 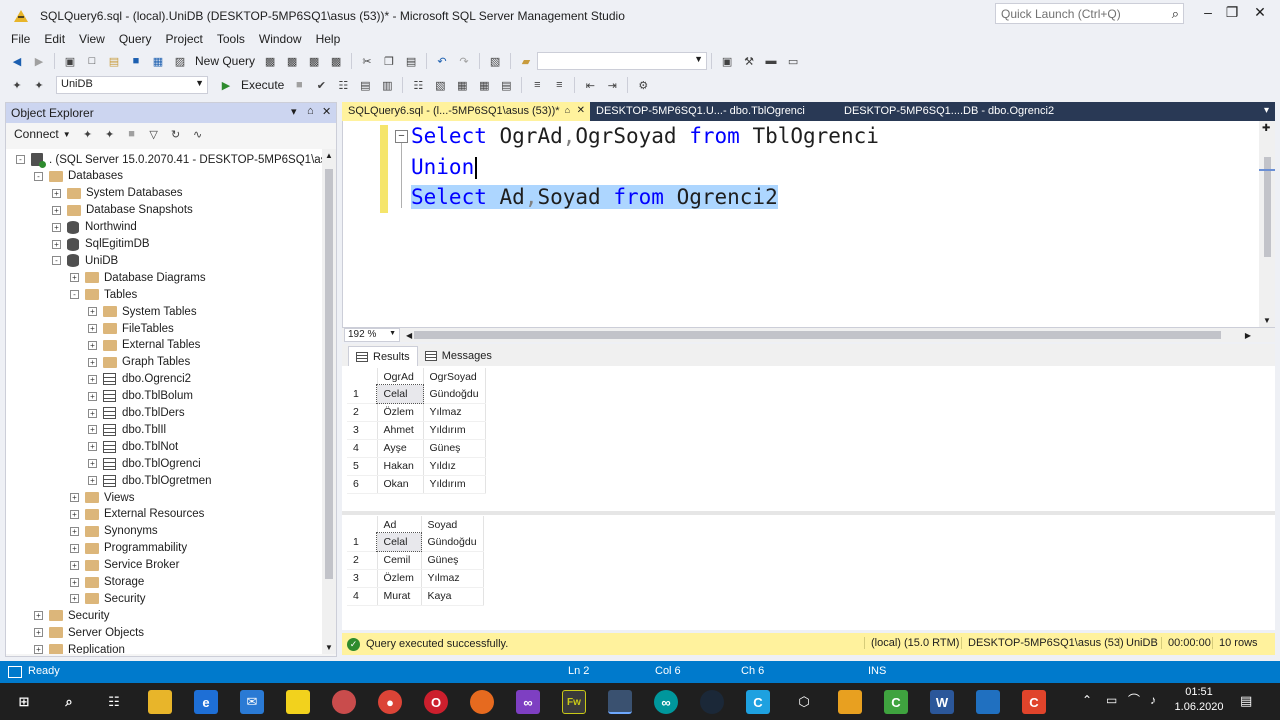 What do you see at coordinates (298, 702) in the screenshot?
I see `sticky-notes-icon` at bounding box center [298, 702].